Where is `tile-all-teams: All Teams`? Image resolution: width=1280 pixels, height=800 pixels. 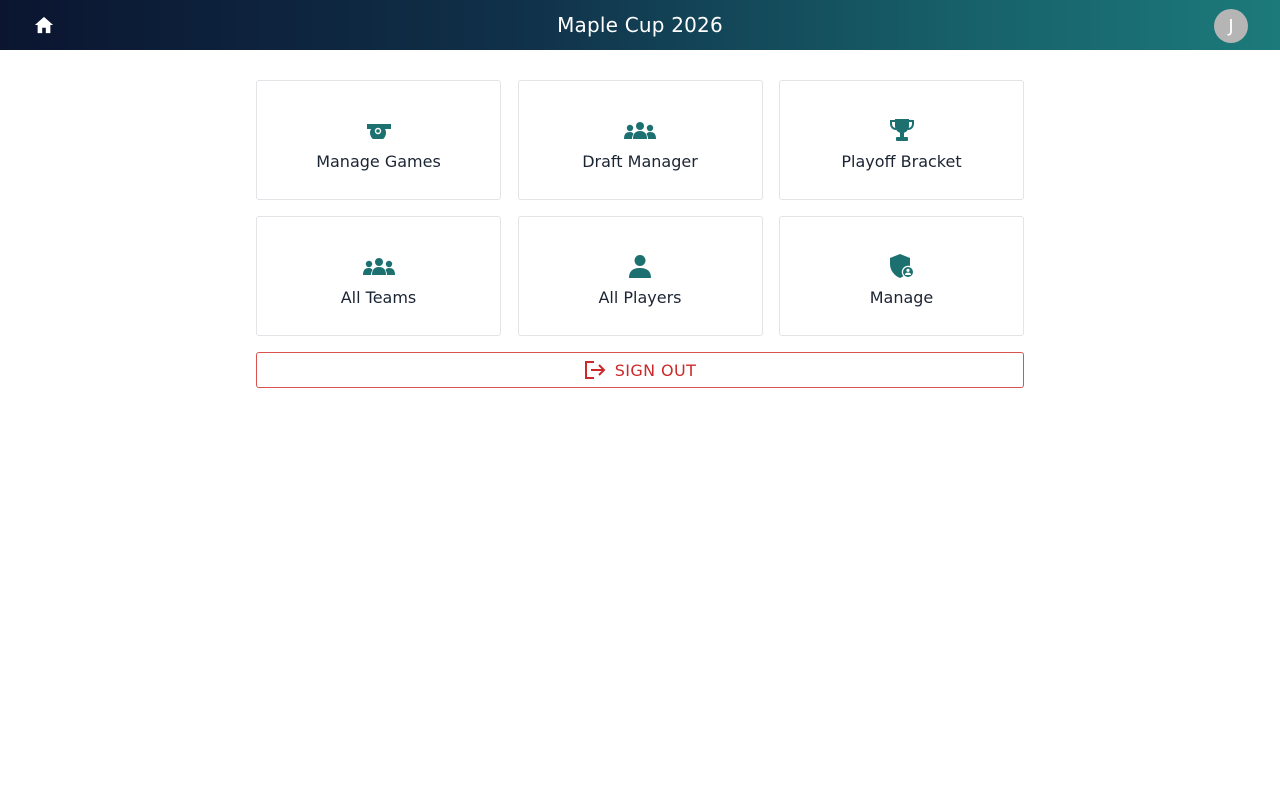 tile-all-teams: All Teams is located at coordinates (378, 276).